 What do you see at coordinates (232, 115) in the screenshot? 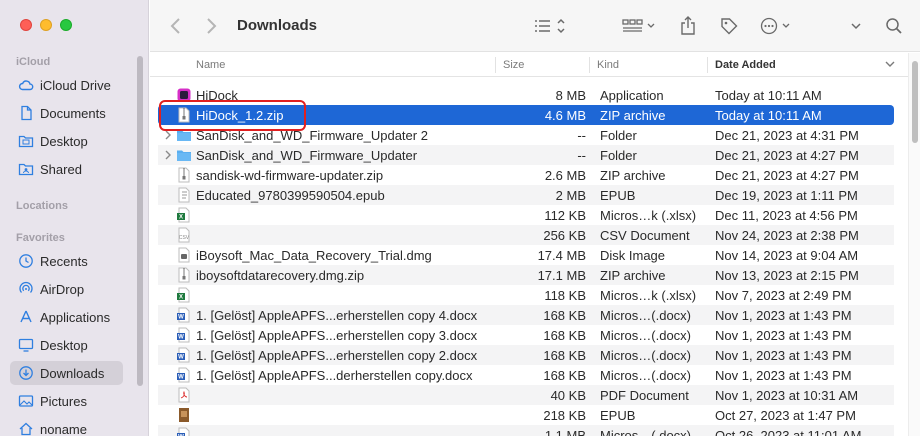
I see `annotation-highlight-box` at bounding box center [232, 115].